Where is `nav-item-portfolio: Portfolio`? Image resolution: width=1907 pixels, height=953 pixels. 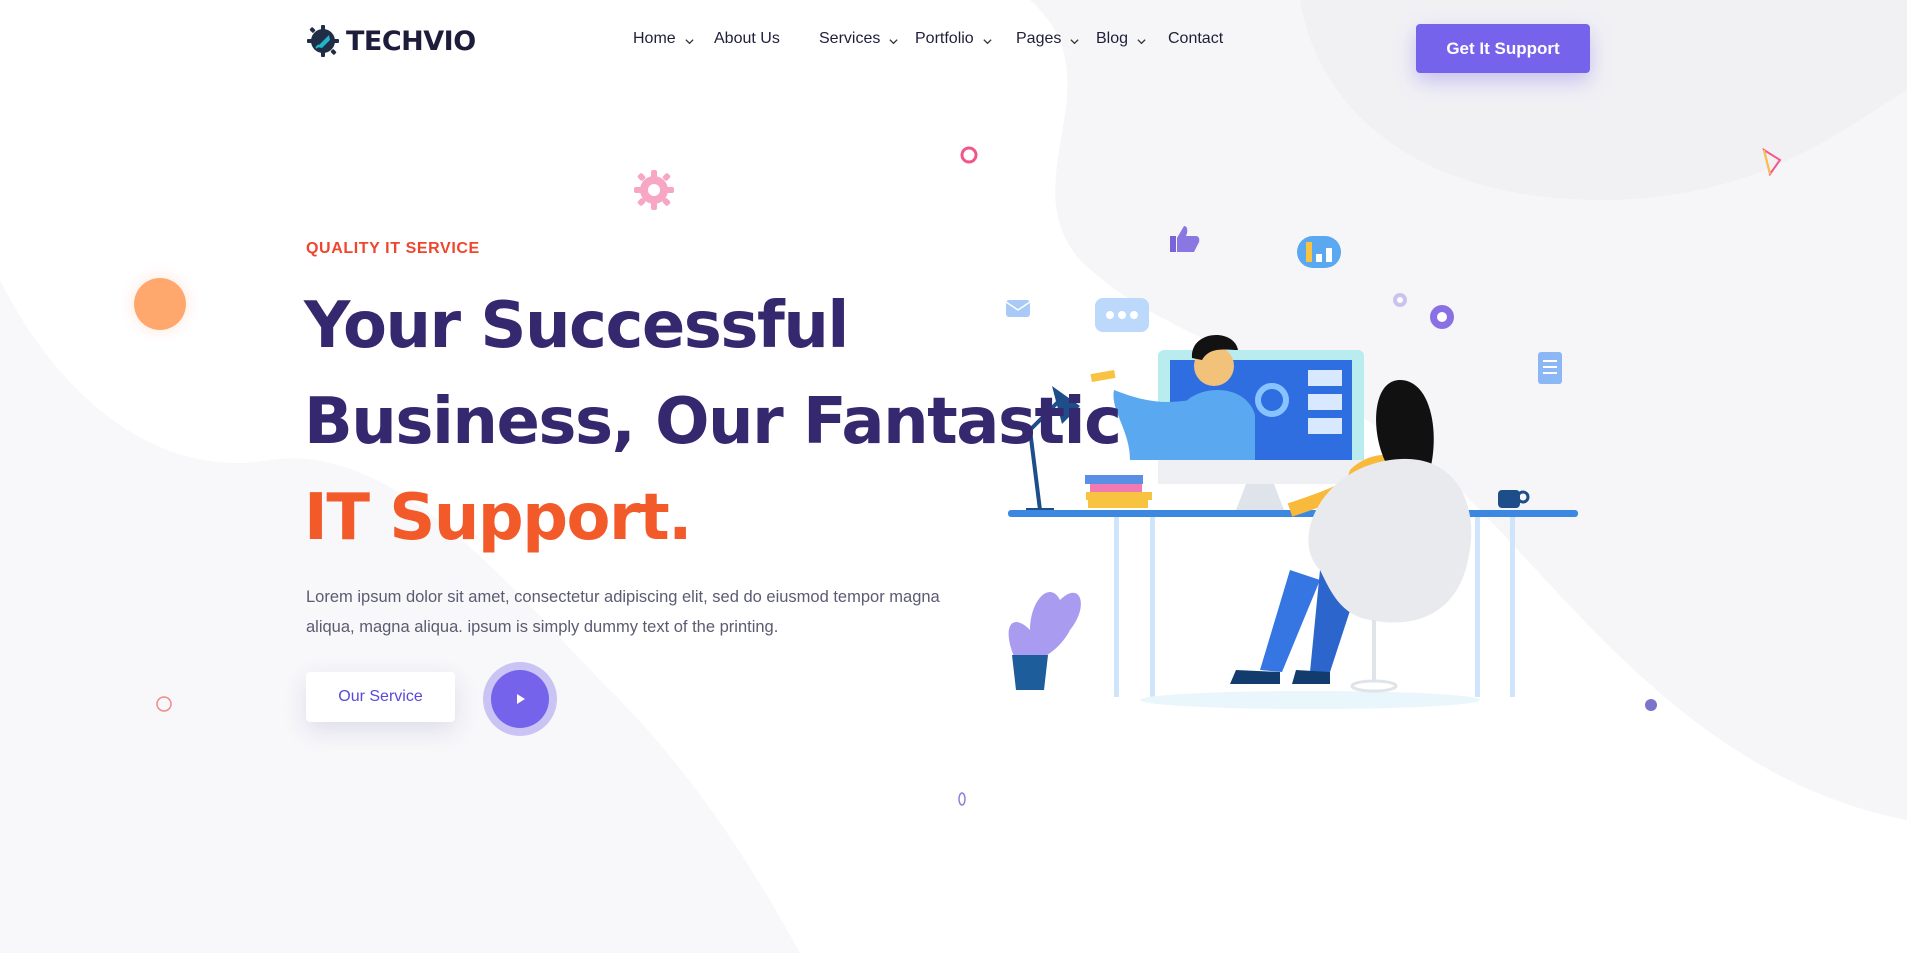
nav-item-portfolio: Portfolio is located at coordinates (954, 39).